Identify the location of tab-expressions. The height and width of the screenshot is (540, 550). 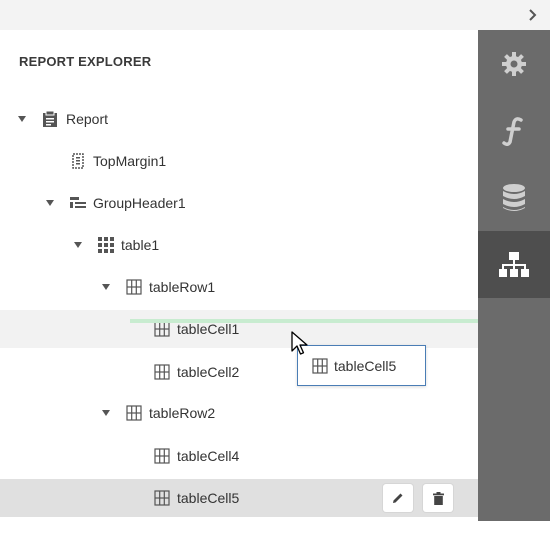
(514, 130).